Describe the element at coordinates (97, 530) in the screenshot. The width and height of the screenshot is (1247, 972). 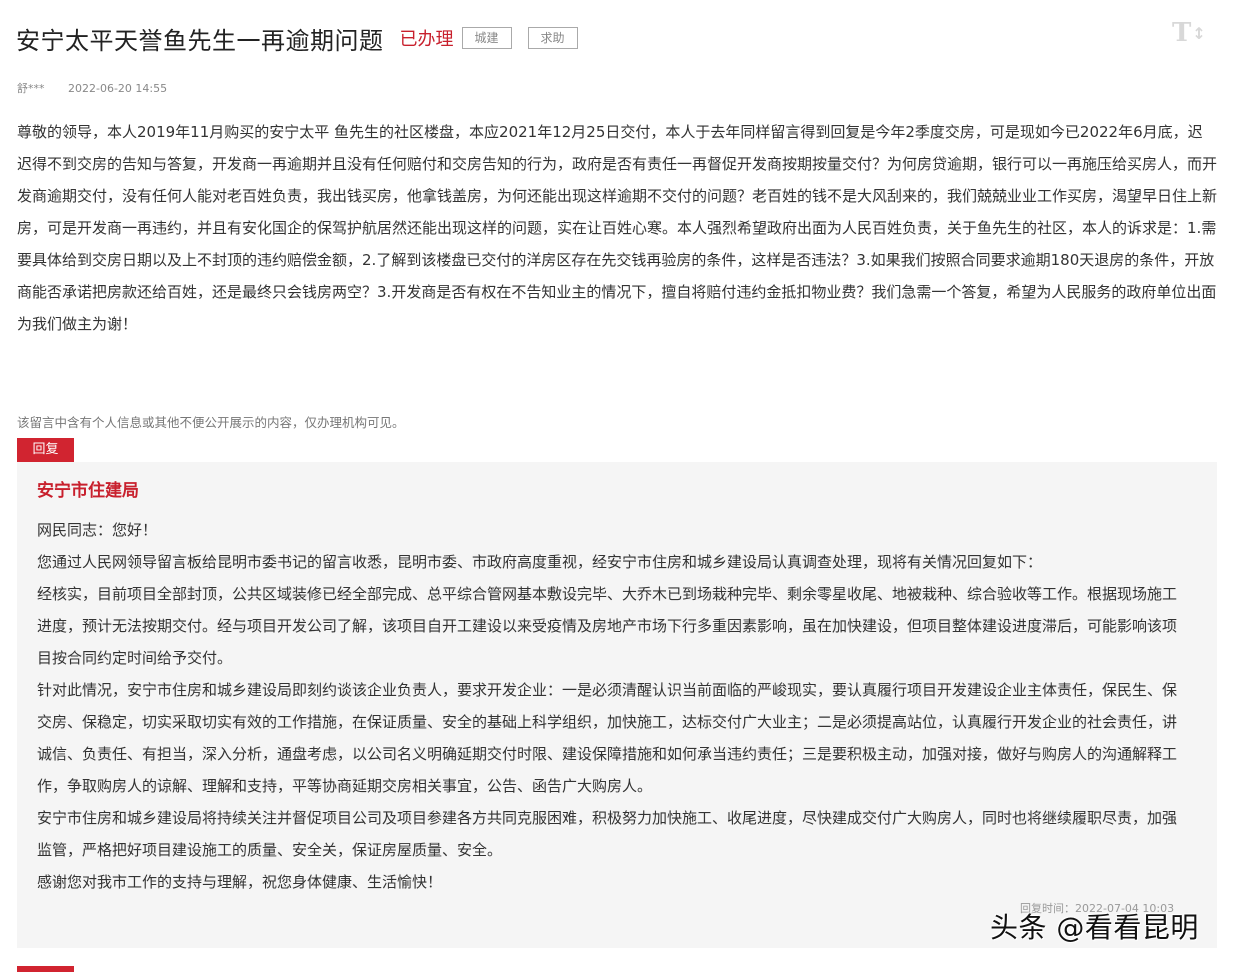
I see `reply-paragraph: 网民同志：您好！` at that location.